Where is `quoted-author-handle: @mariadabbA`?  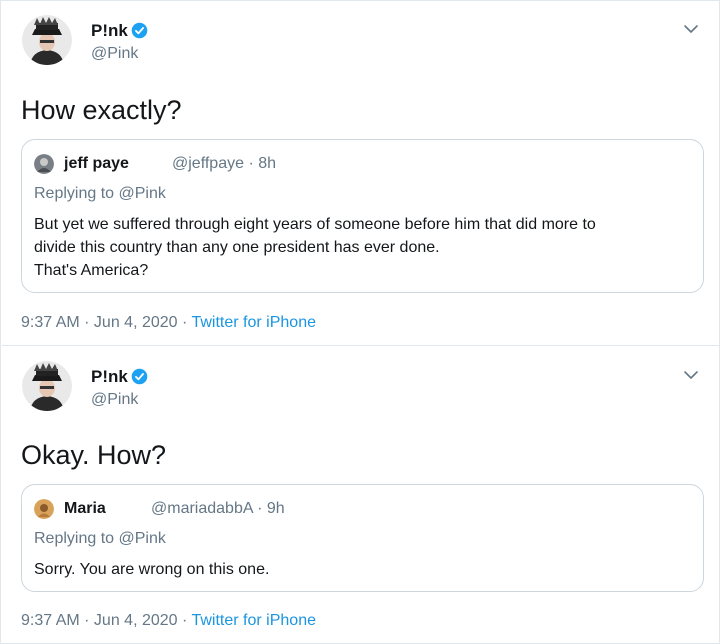
quoted-author-handle: @mariadabbA is located at coordinates (202, 508).